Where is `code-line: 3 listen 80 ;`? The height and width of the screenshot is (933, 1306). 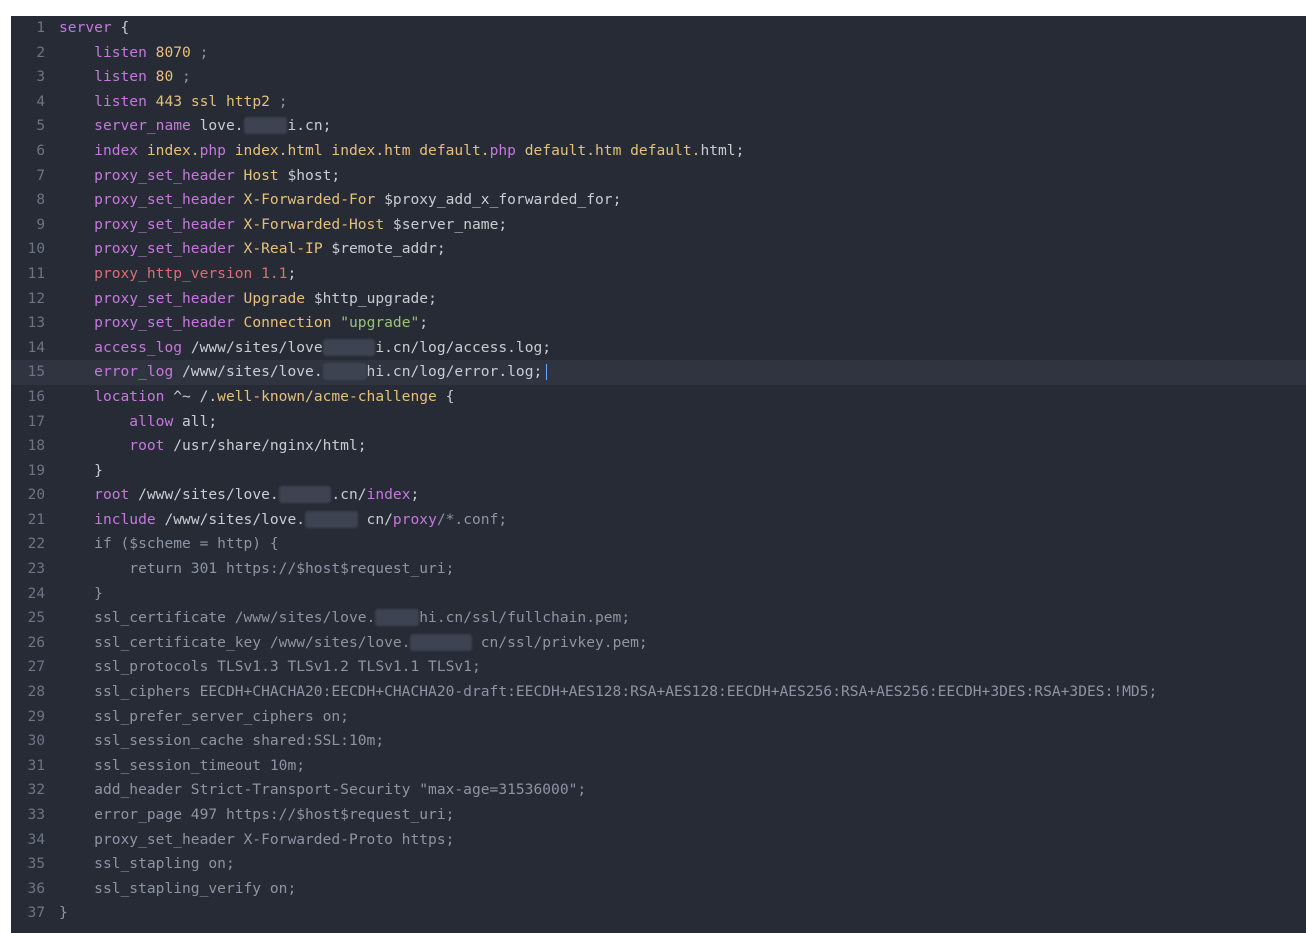 code-line: 3 listen 80 ; is located at coordinates (658, 77).